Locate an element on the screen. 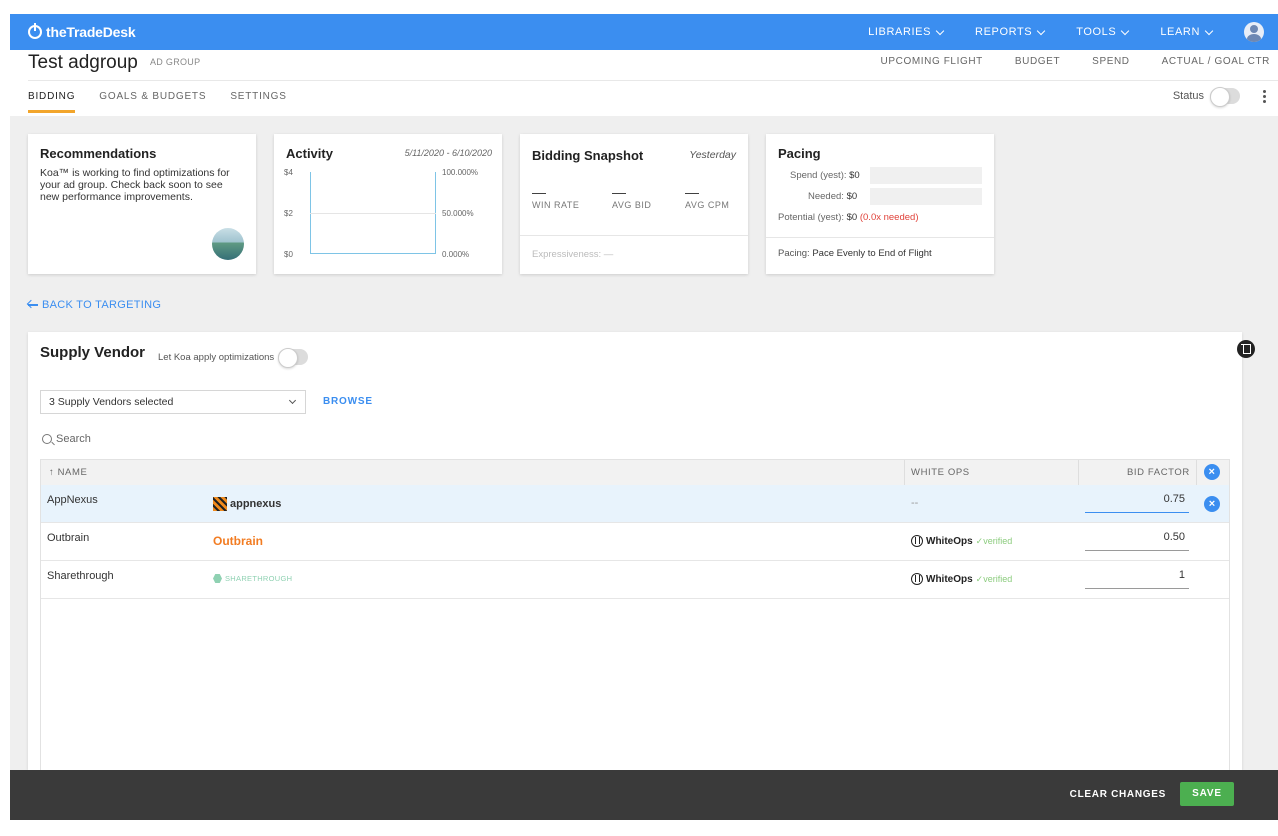 Image resolution: width=1278 pixels, height=836 pixels. brand-logo: theTradeDesk is located at coordinates (82, 31).